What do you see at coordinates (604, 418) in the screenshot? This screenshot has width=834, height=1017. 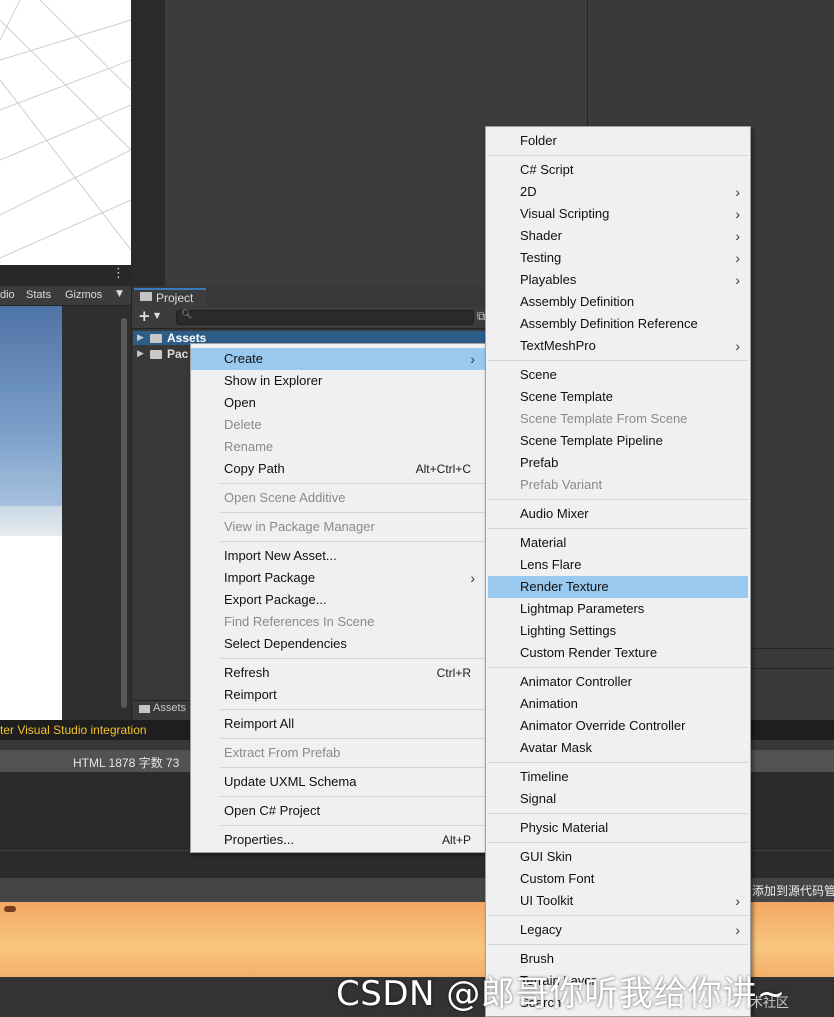 I see `menu-item-label: Scene Template From Scene` at bounding box center [604, 418].